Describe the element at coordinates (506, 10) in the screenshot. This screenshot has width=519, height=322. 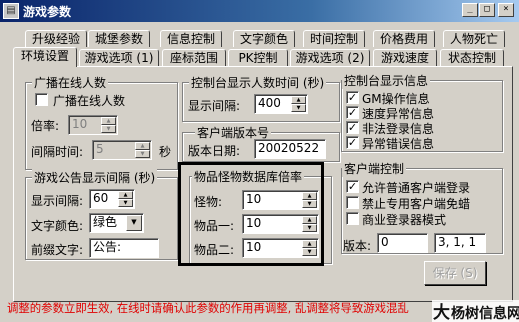
I see `close-button: ×` at that location.